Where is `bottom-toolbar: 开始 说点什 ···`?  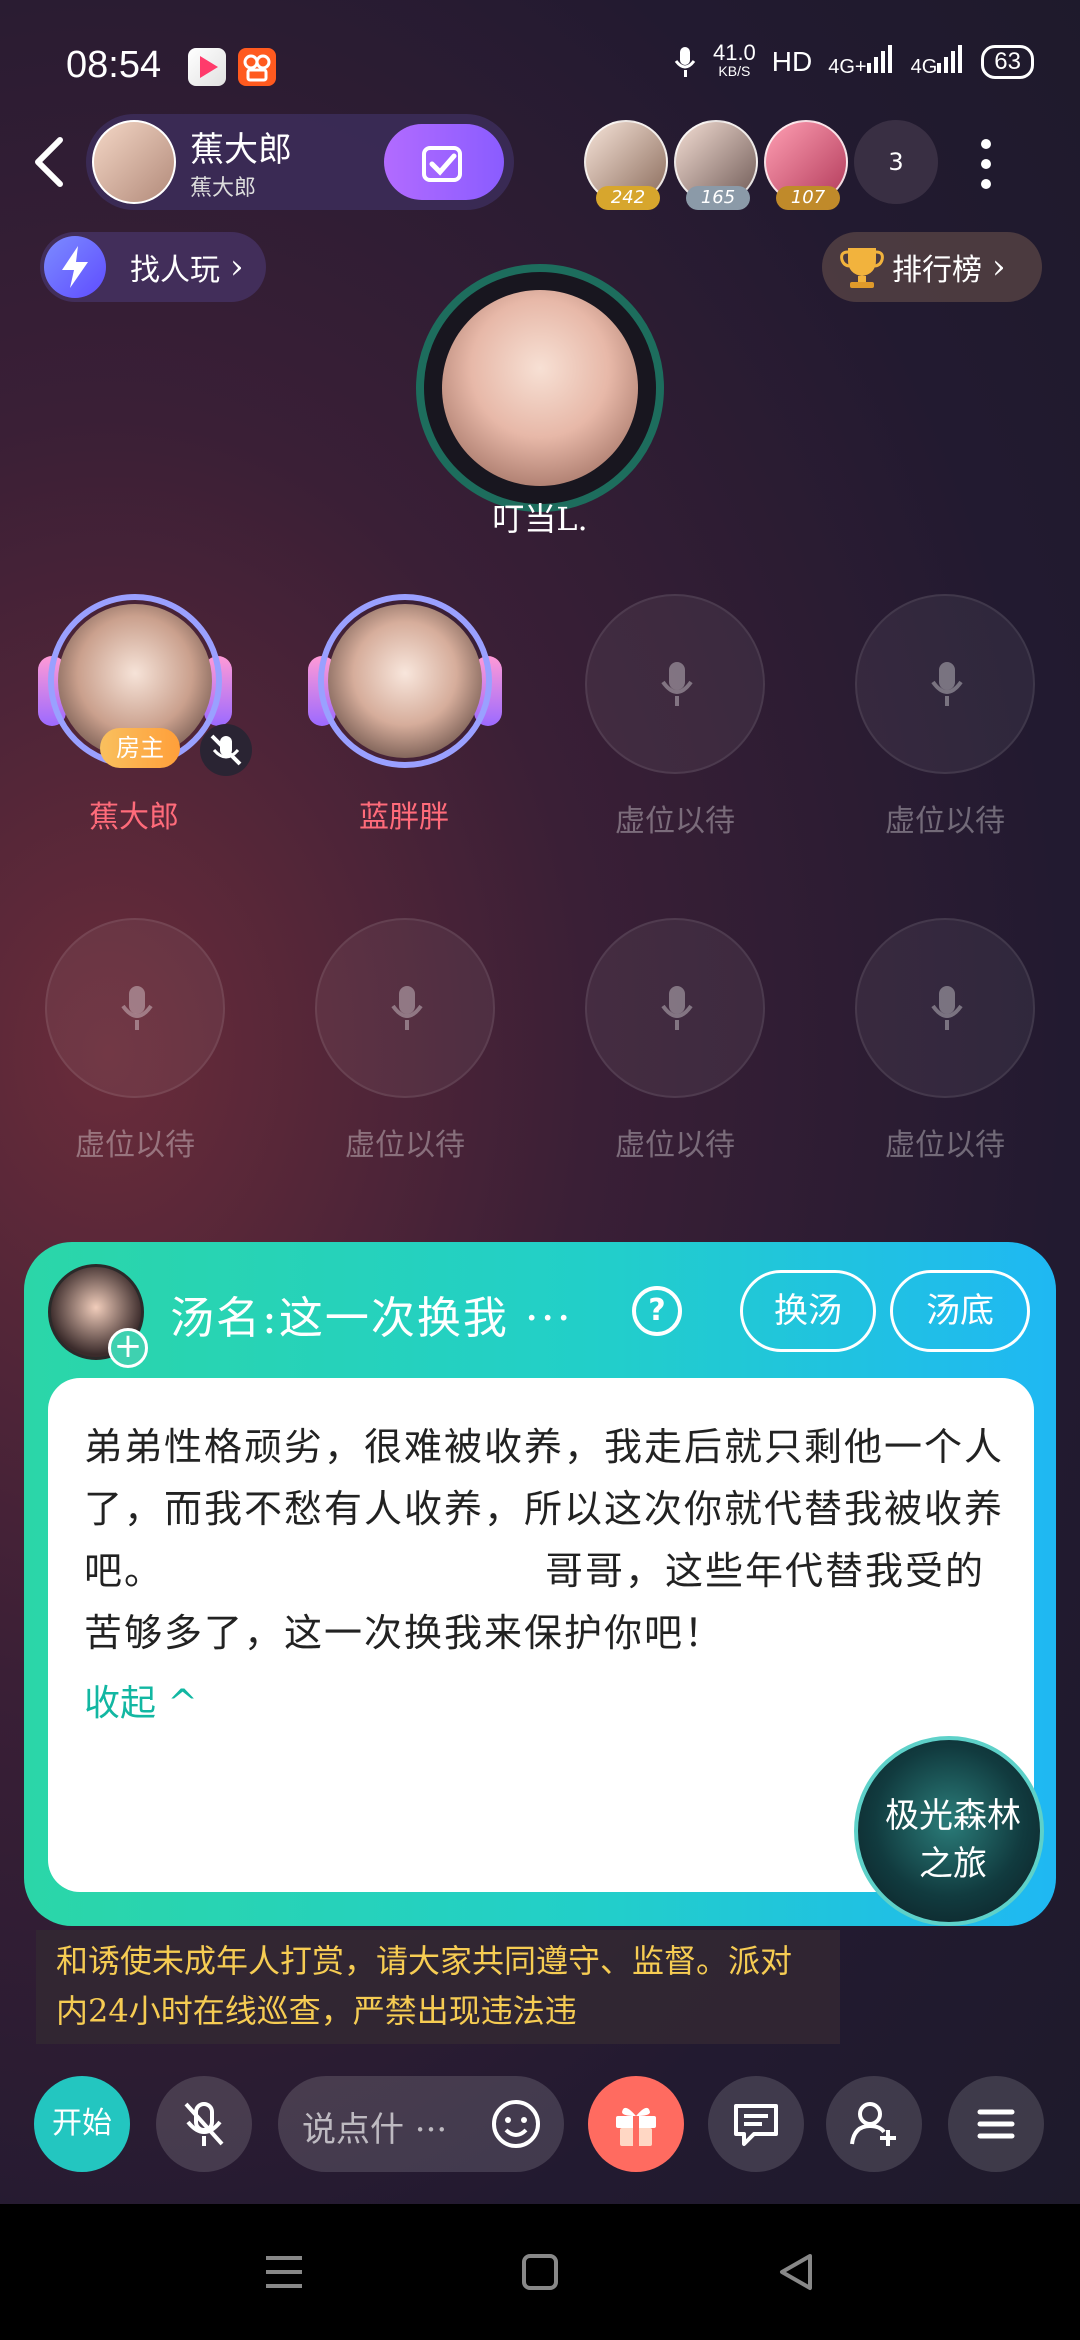 bottom-toolbar: 开始 说点什 ··· is located at coordinates (540, 2130).